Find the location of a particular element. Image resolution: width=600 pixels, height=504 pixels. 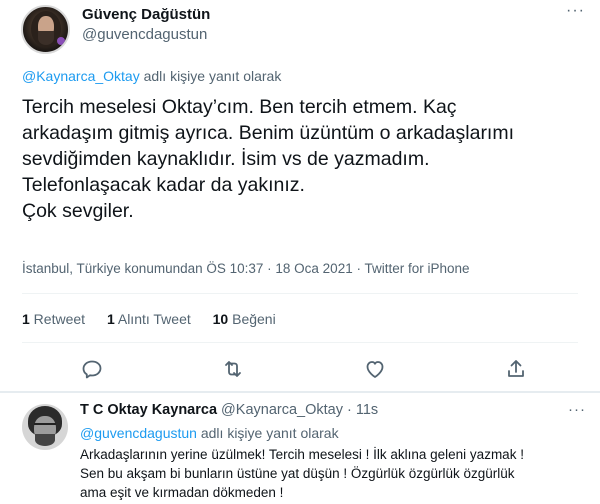

tweet-stats: 1 Retweet 1 Alıntı Tweet 10 Beğeni is located at coordinates (158, 319).